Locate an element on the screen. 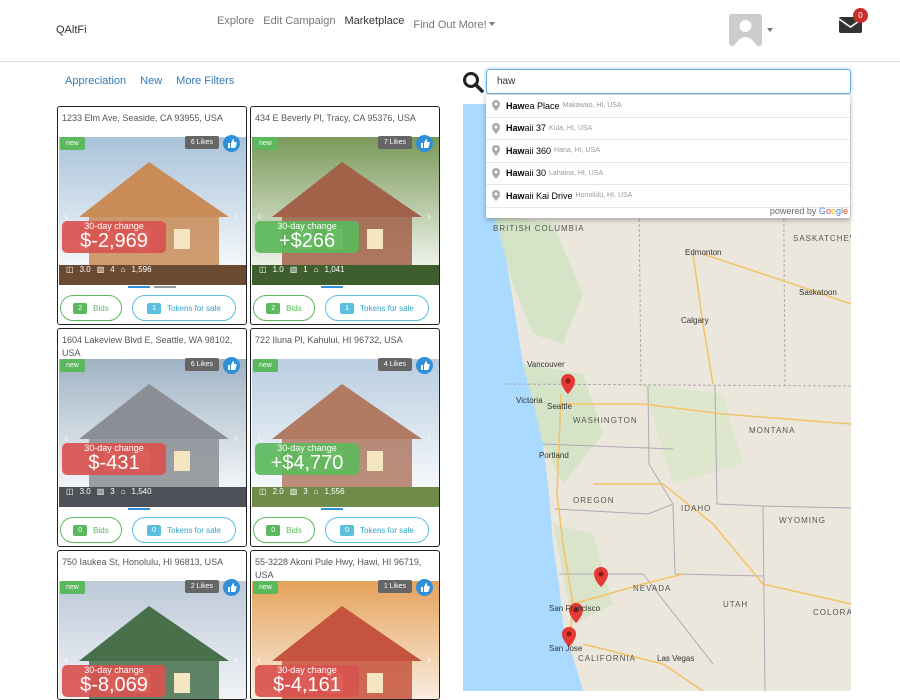  carousel-indicators is located at coordinates (332, 287).